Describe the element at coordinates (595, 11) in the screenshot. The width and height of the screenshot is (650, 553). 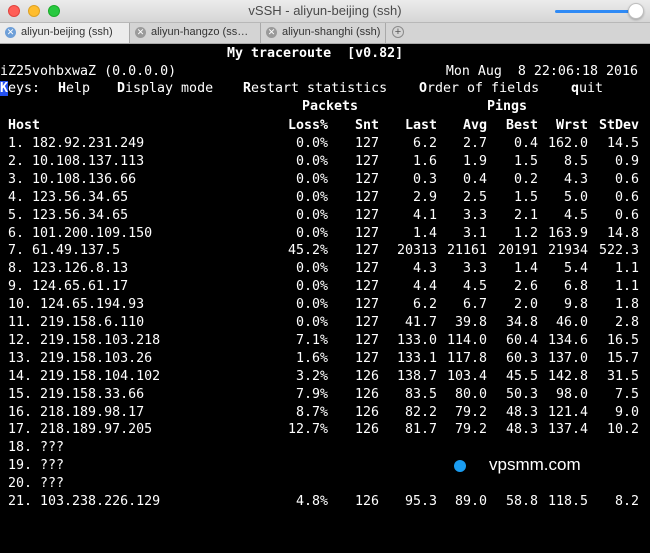
I see `opacity-slider-track` at that location.